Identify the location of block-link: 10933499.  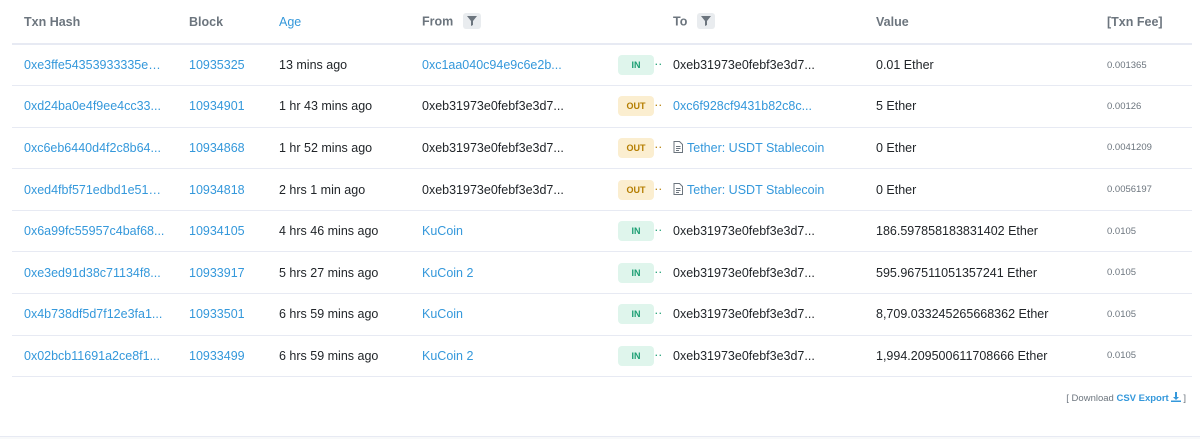
(222, 356).